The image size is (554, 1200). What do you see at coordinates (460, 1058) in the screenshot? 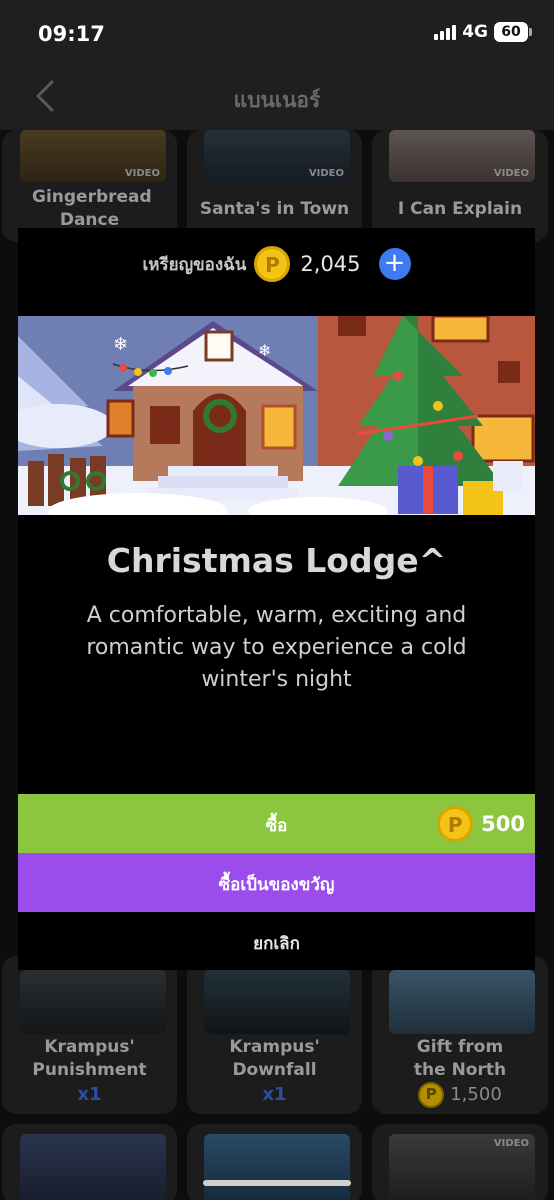
I see `tile-name: Gift from the North` at bounding box center [460, 1058].